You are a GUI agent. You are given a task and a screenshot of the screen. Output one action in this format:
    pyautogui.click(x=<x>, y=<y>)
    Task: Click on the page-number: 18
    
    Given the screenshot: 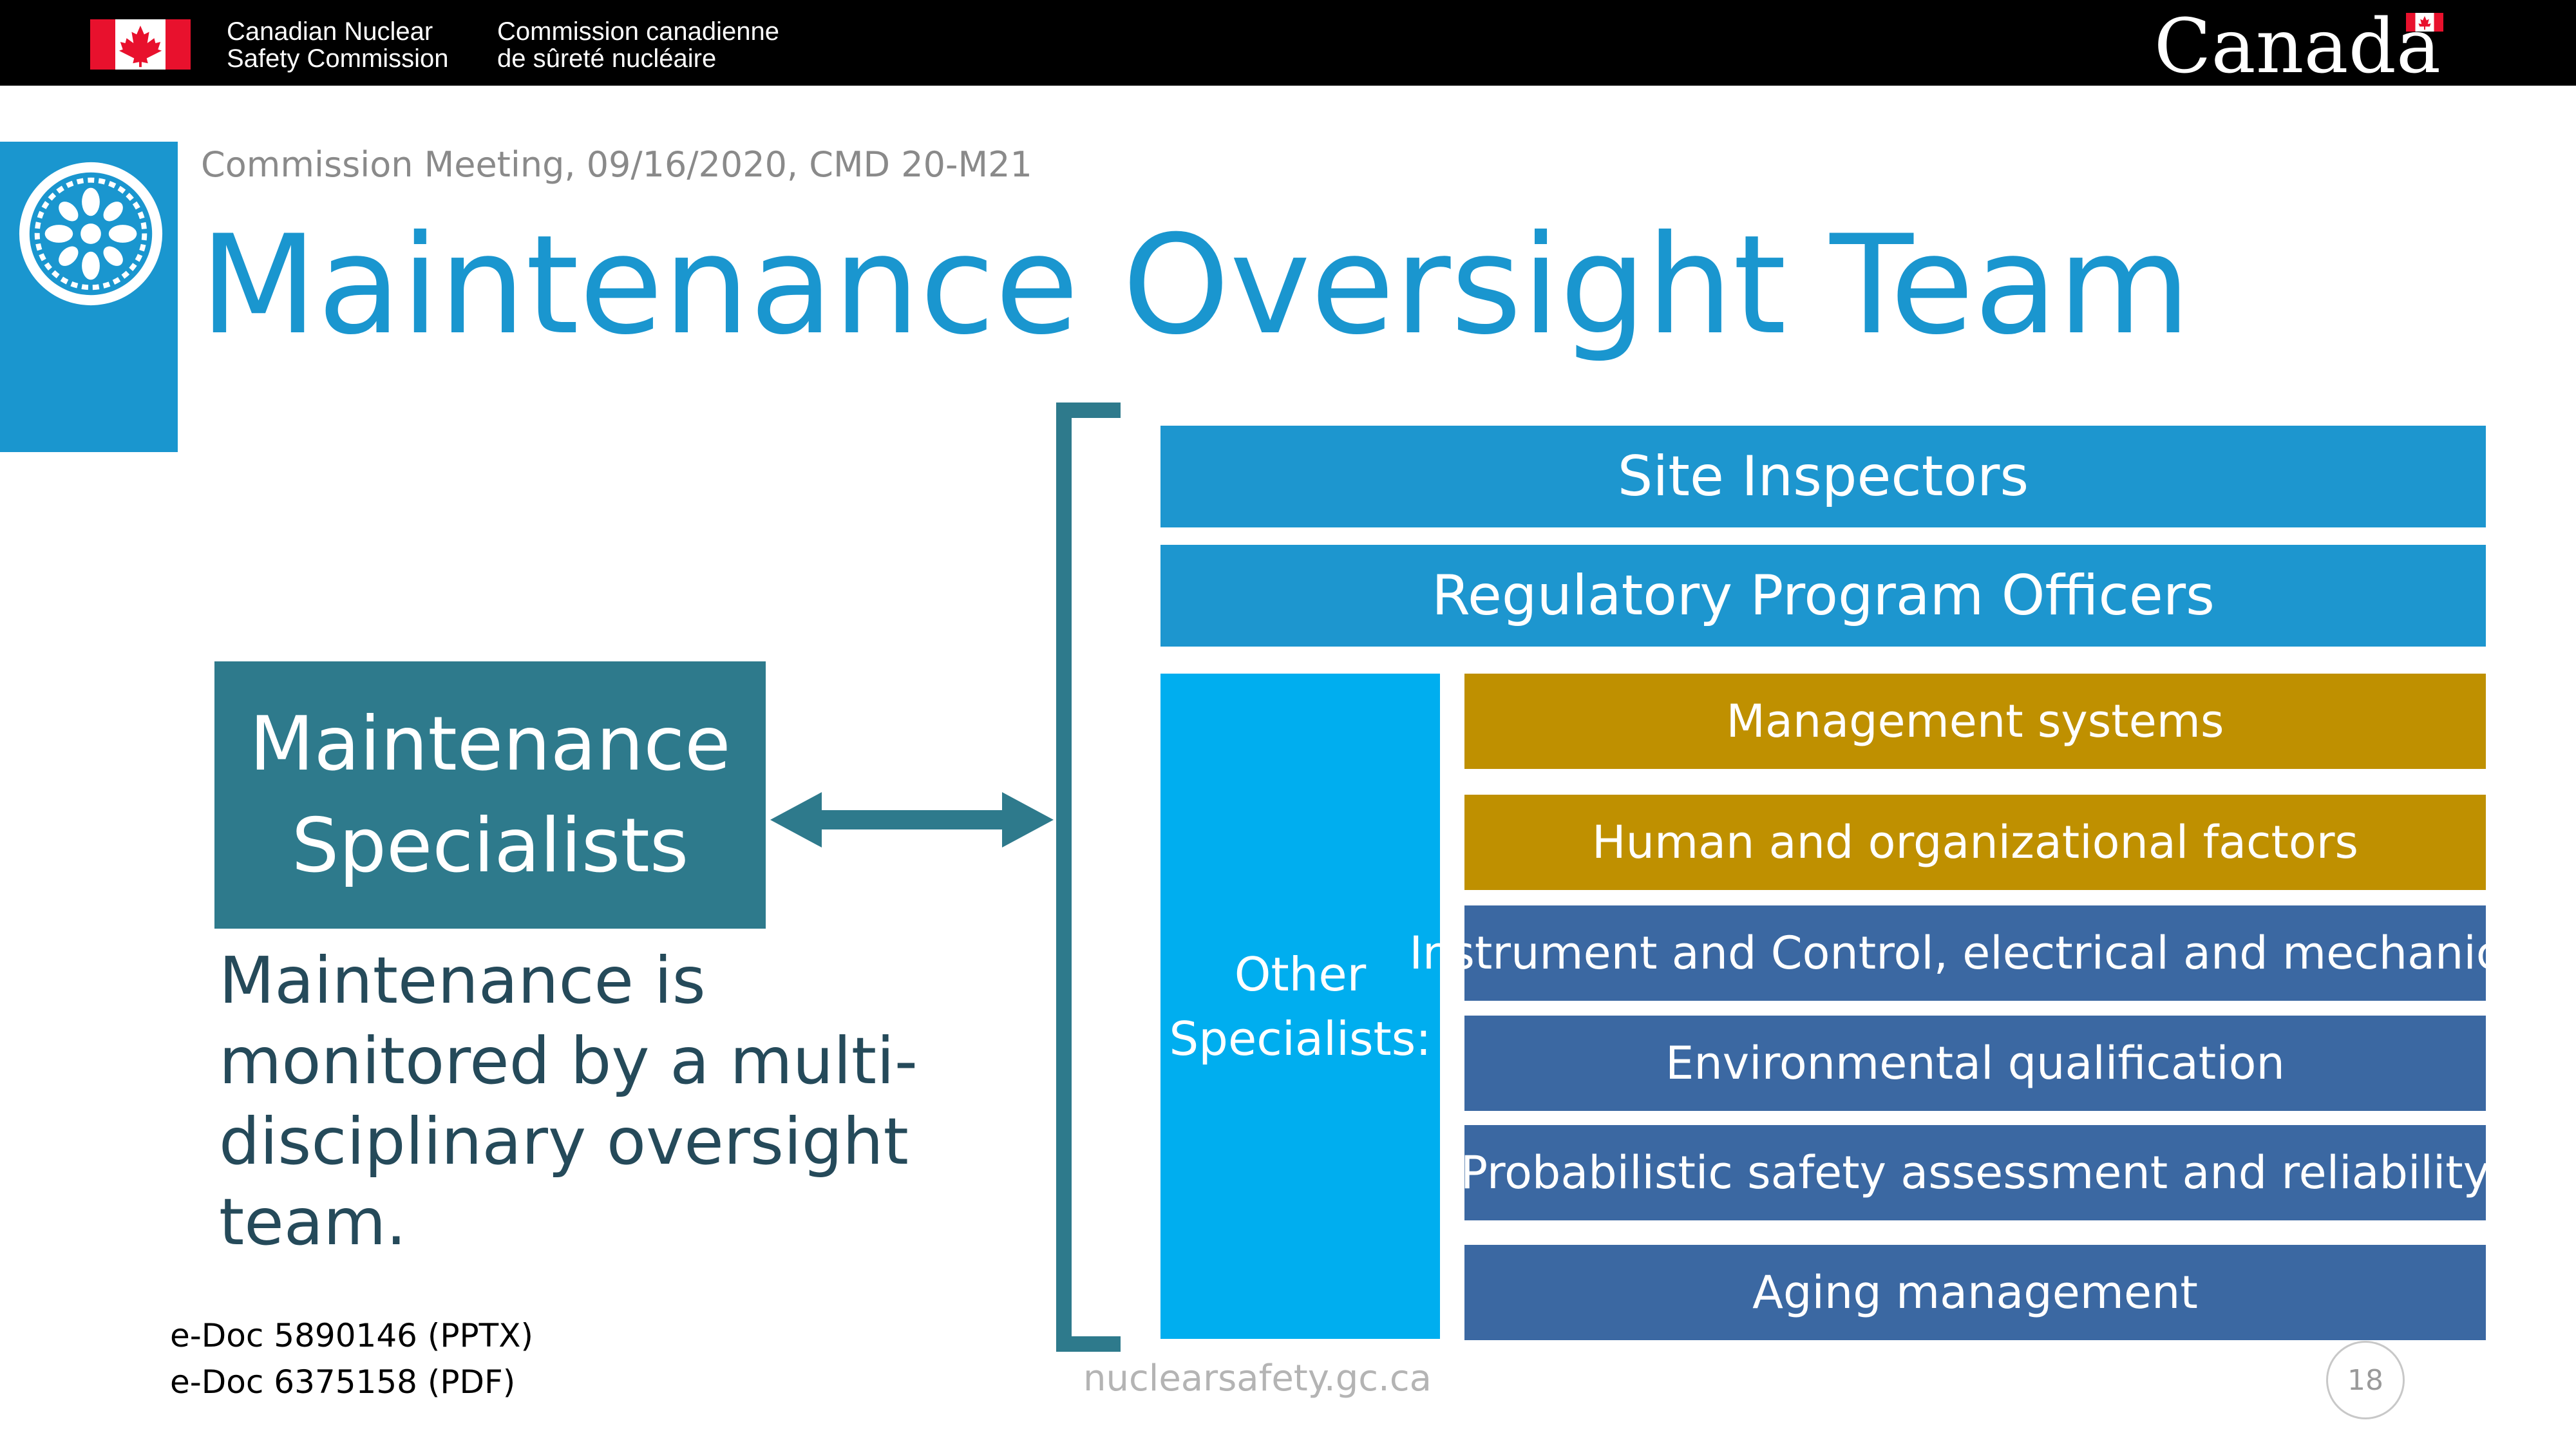 What is the action you would take?
    pyautogui.click(x=2365, y=1380)
    